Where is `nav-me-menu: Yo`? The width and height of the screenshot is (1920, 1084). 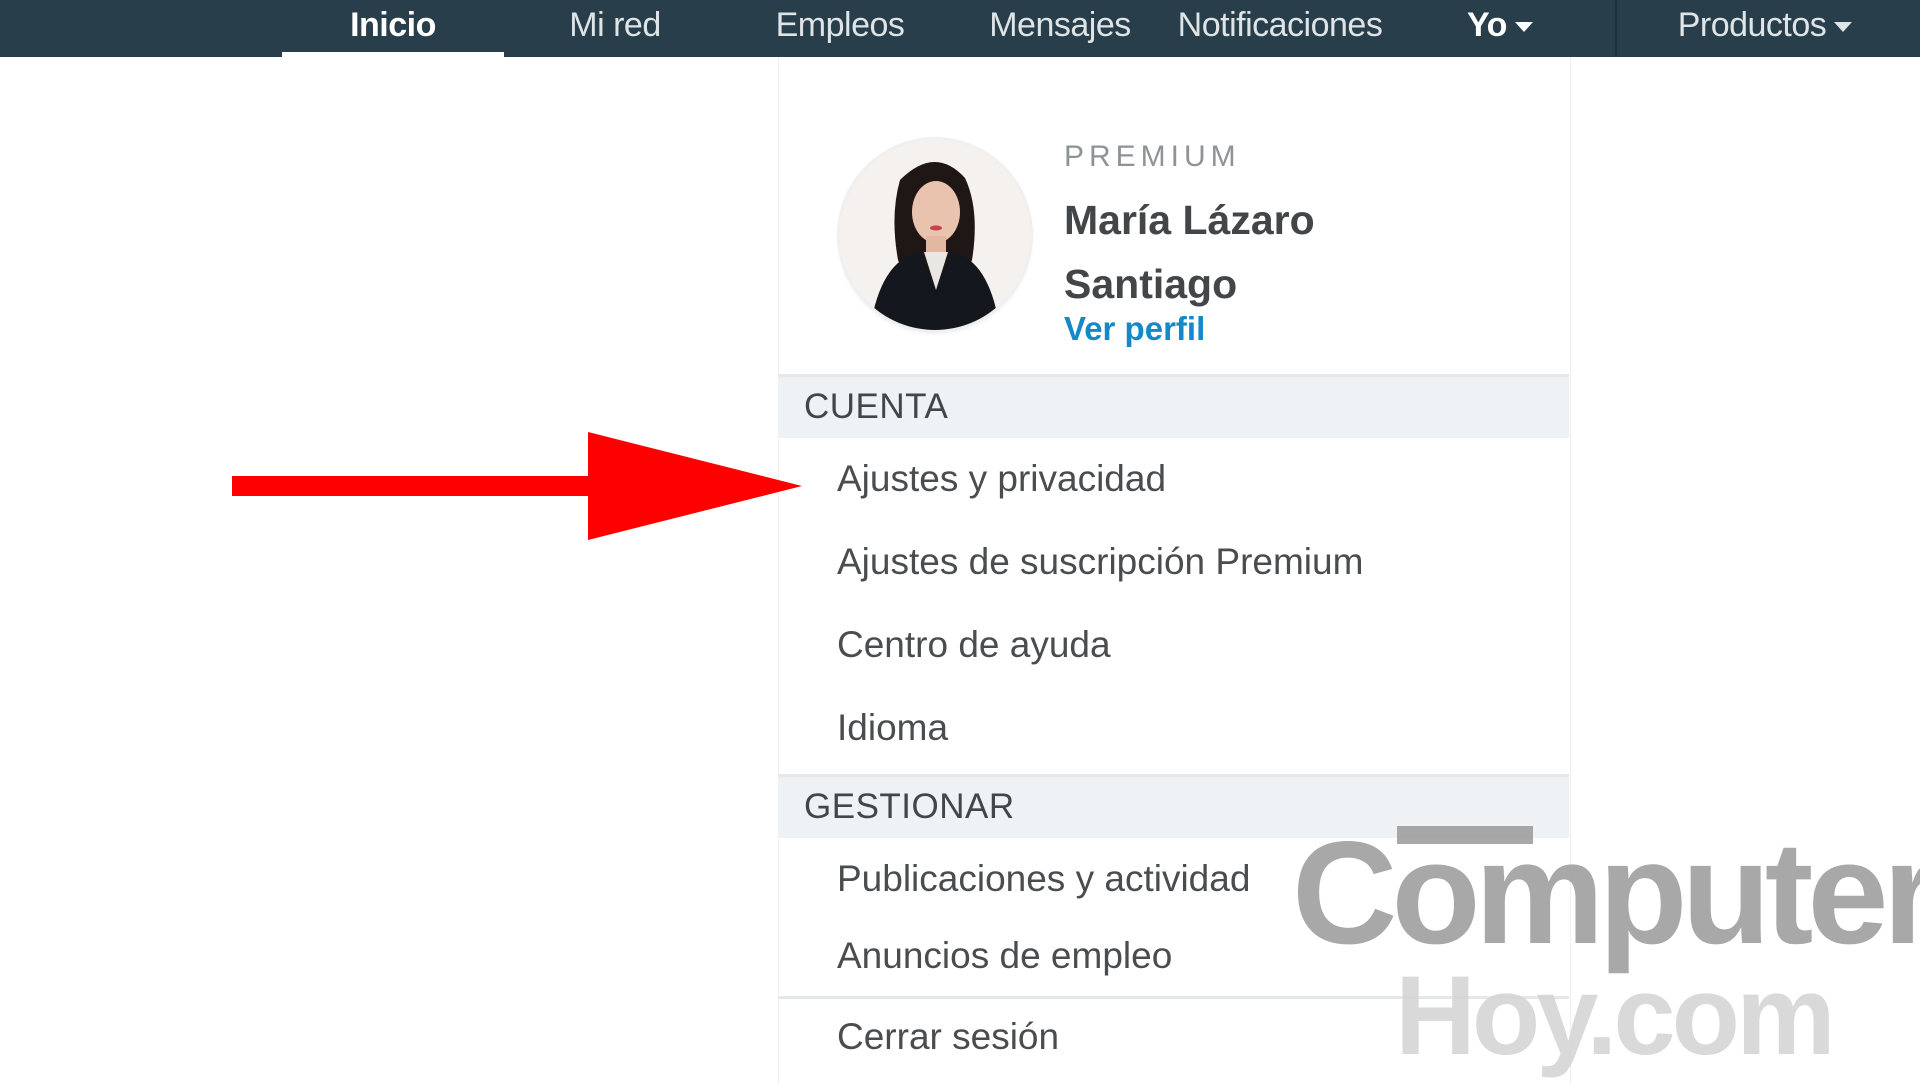
nav-me-menu: Yo is located at coordinates (1500, 28).